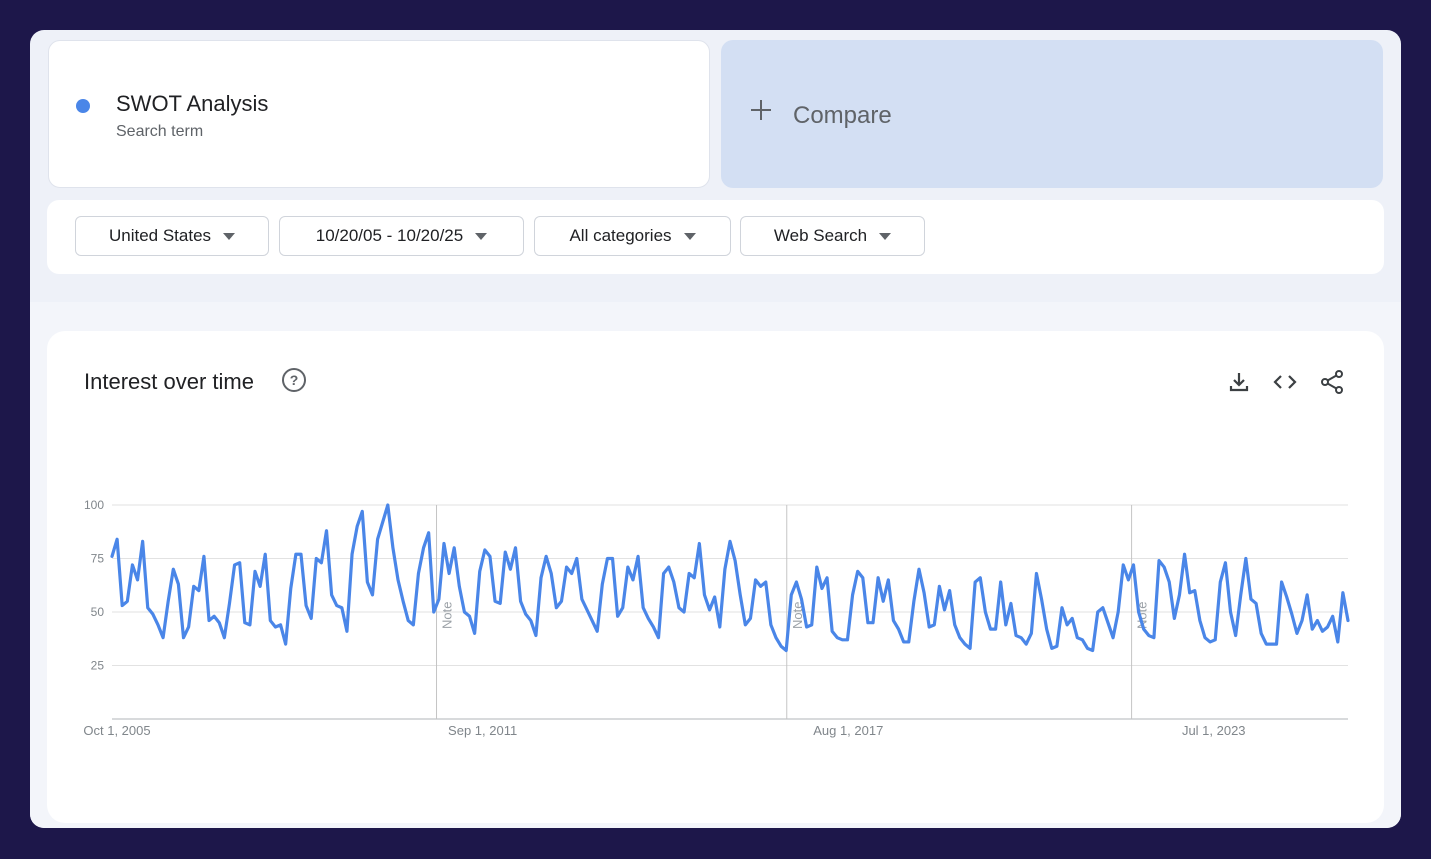 The height and width of the screenshot is (859, 1431). Describe the element at coordinates (447, 615) in the screenshot. I see `annotation-note-label: Note` at that location.